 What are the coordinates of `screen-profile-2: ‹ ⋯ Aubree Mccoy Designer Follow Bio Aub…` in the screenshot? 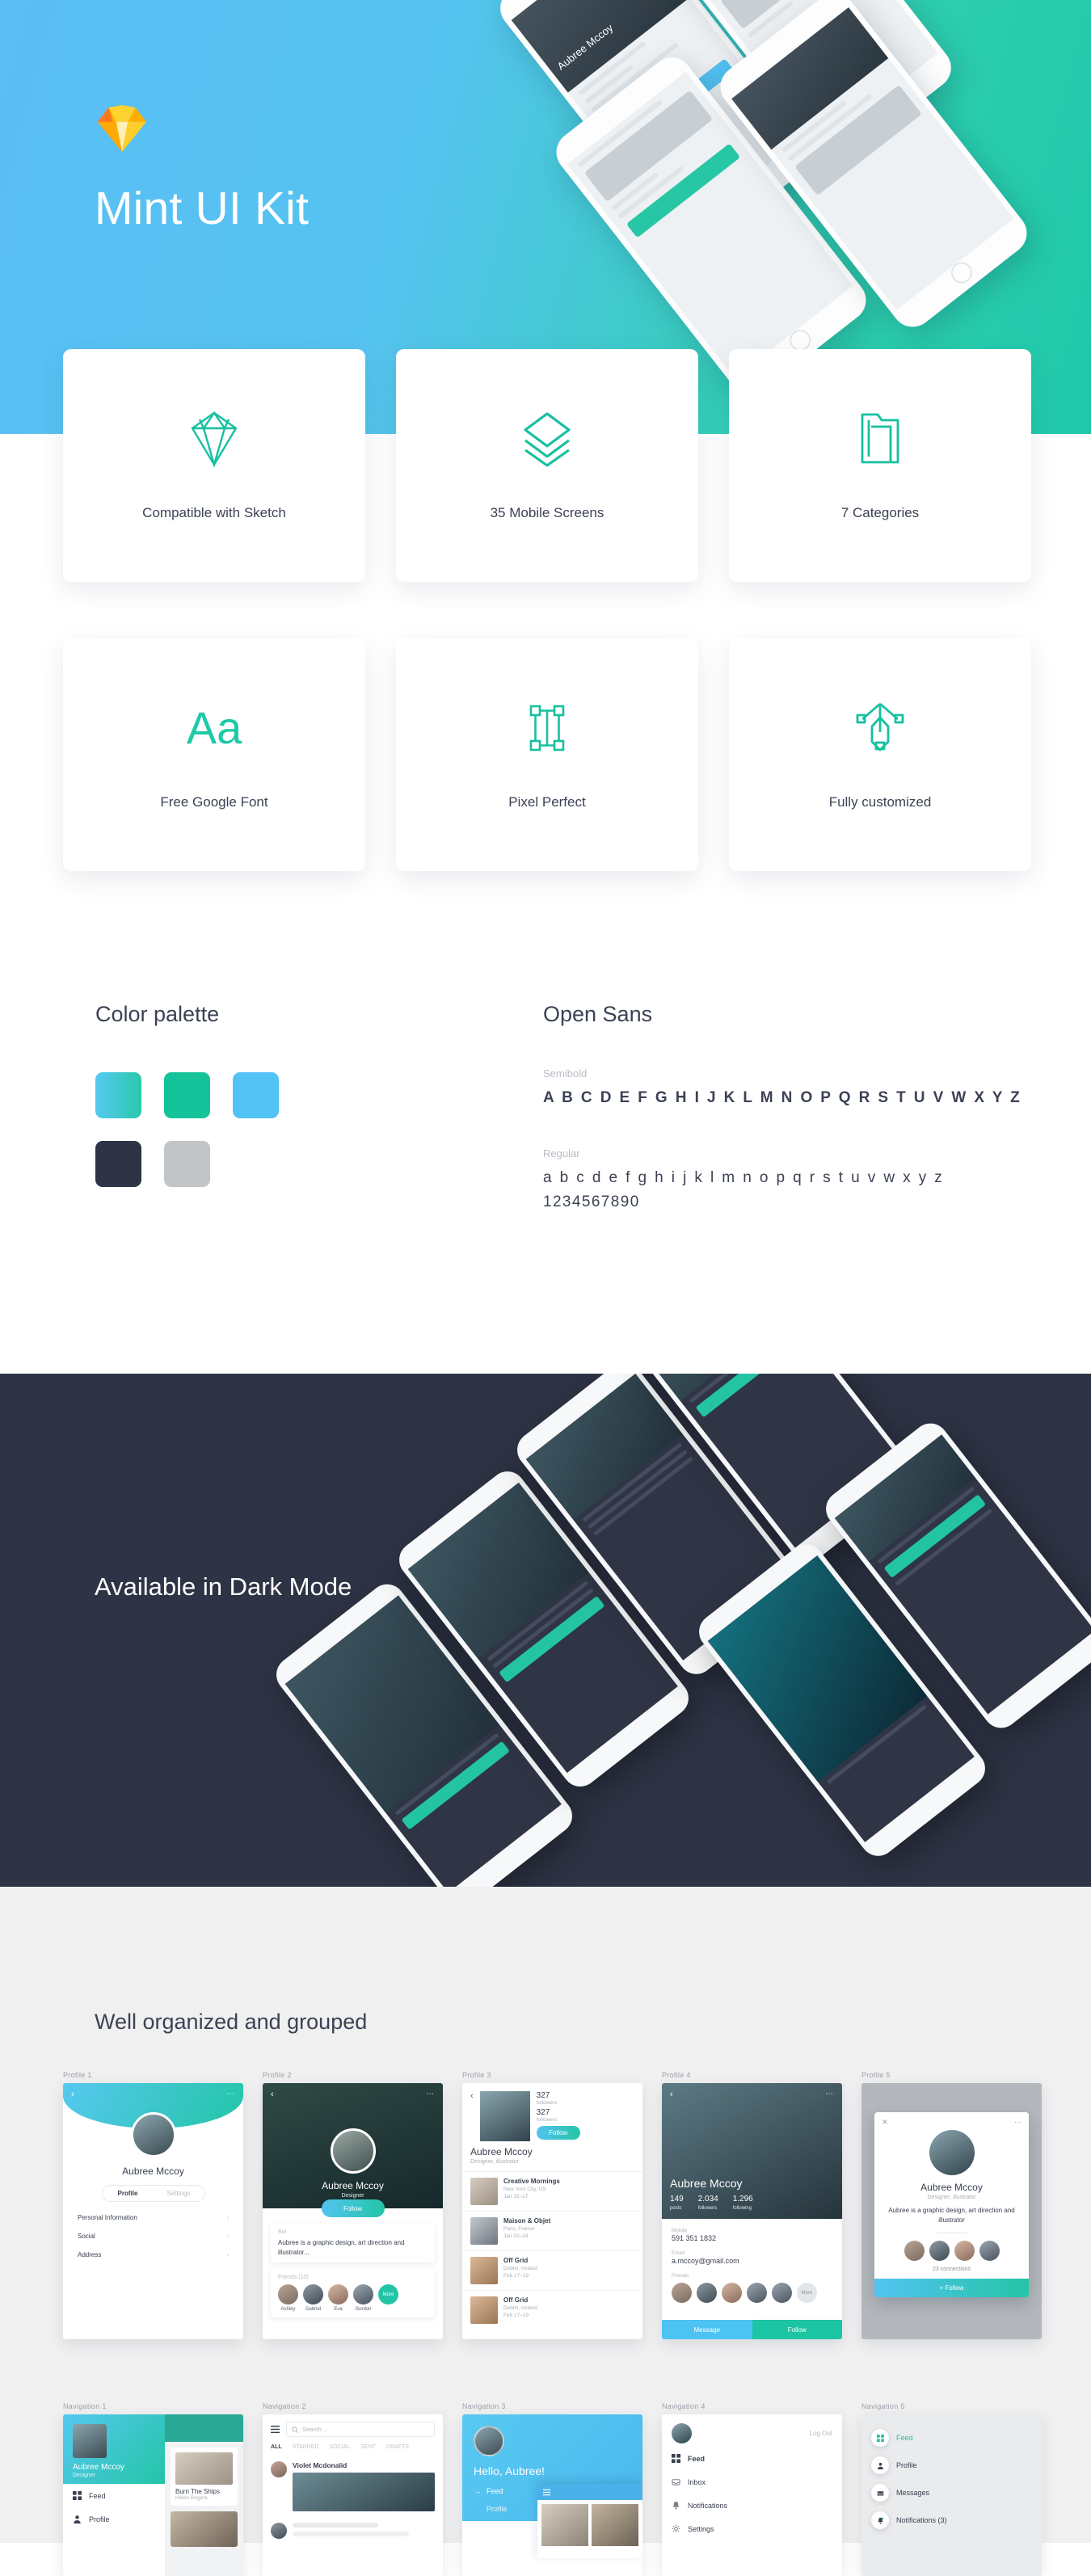 It's located at (353, 2211).